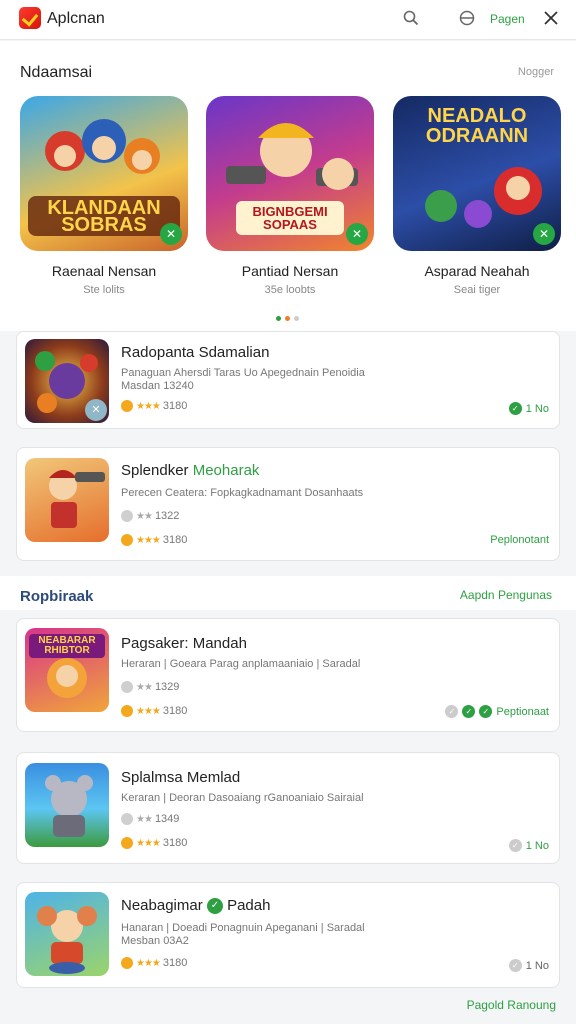 This screenshot has height=1024, width=576. I want to click on sub-rating-row: ★★ 1322, so click(150, 516).